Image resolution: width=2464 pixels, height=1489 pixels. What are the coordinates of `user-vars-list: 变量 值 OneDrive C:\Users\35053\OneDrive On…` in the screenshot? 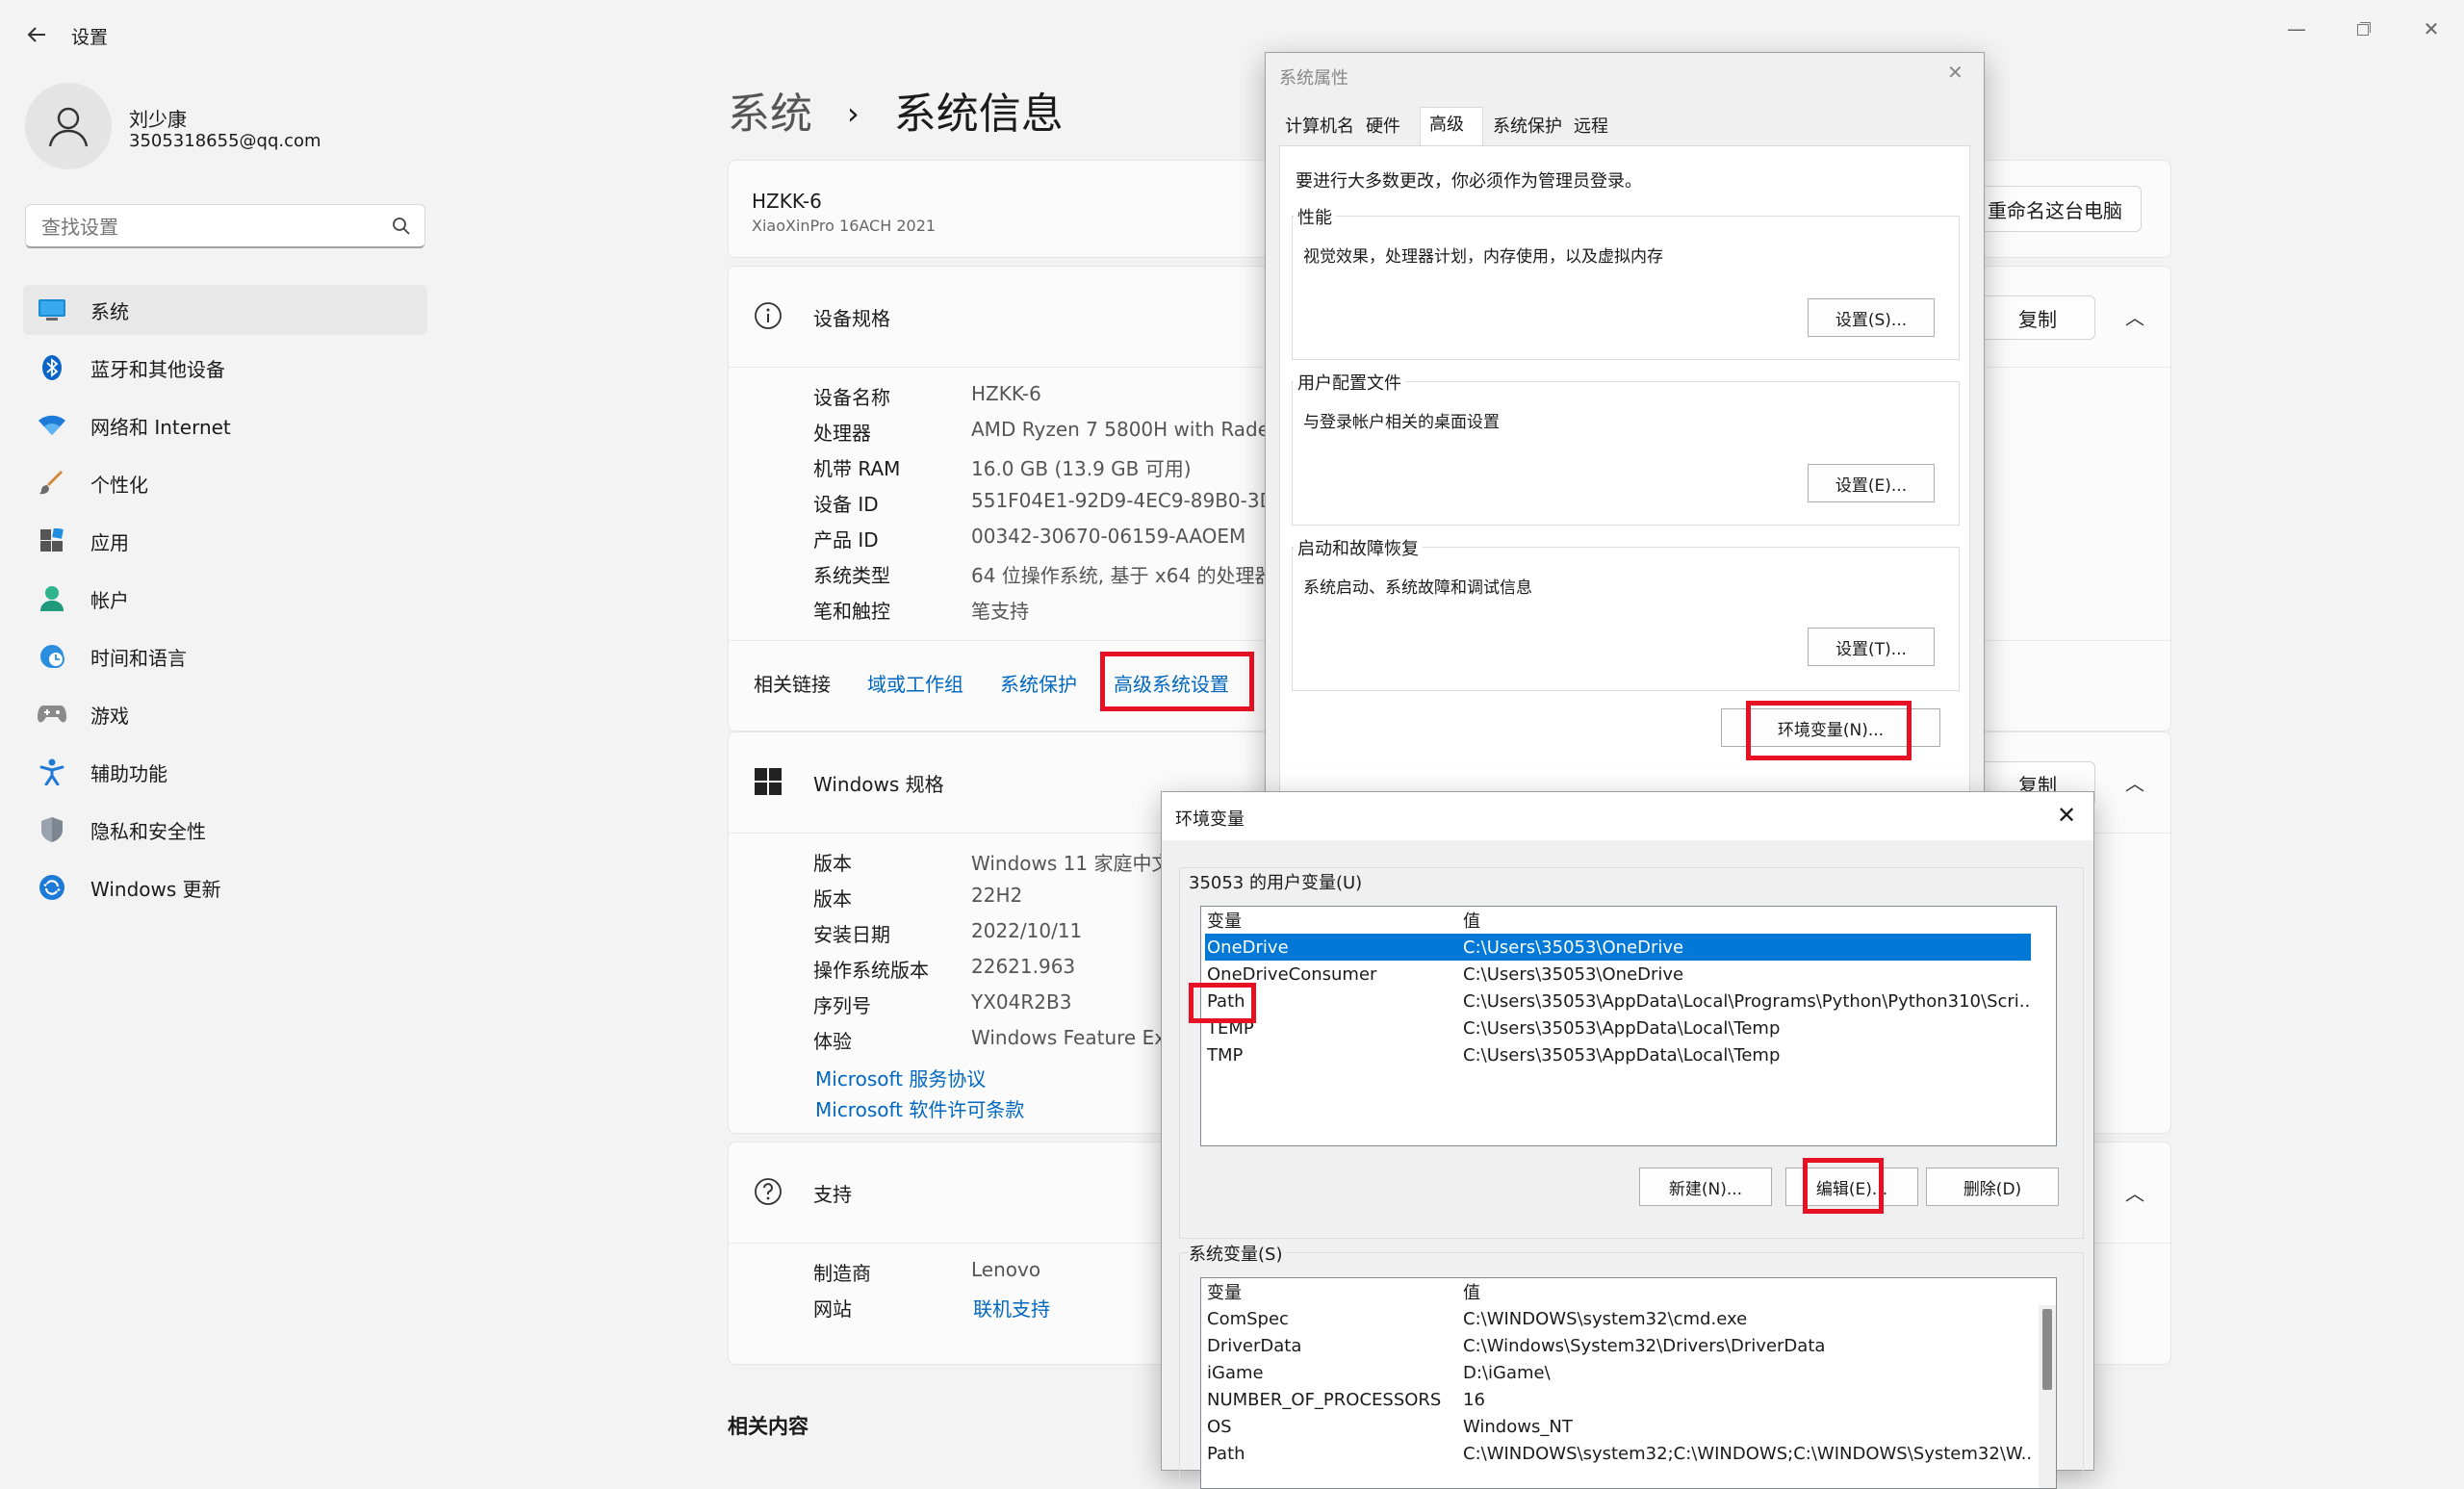 It's located at (1628, 1026).